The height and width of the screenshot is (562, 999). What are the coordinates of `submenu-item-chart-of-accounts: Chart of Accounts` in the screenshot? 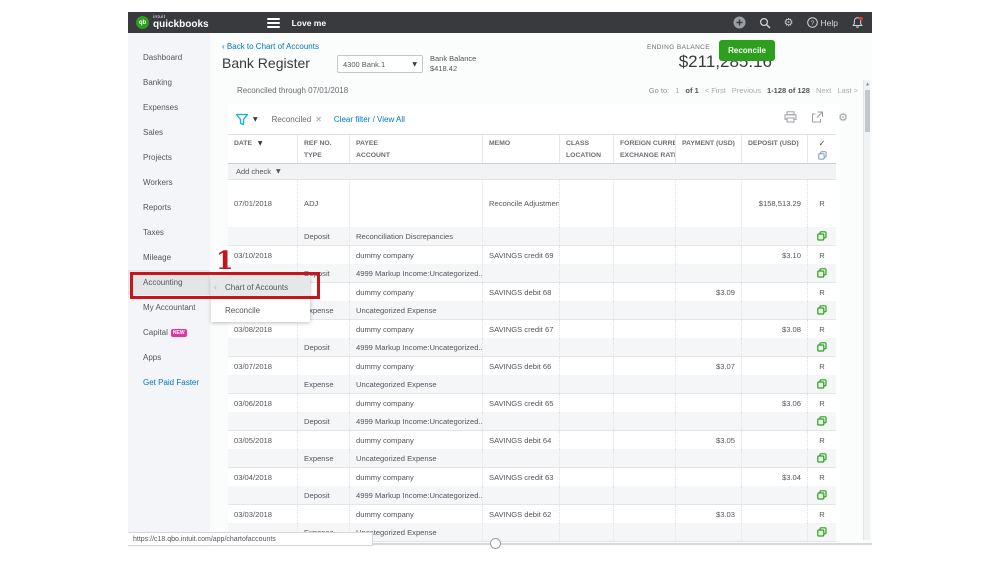 It's located at (260, 287).